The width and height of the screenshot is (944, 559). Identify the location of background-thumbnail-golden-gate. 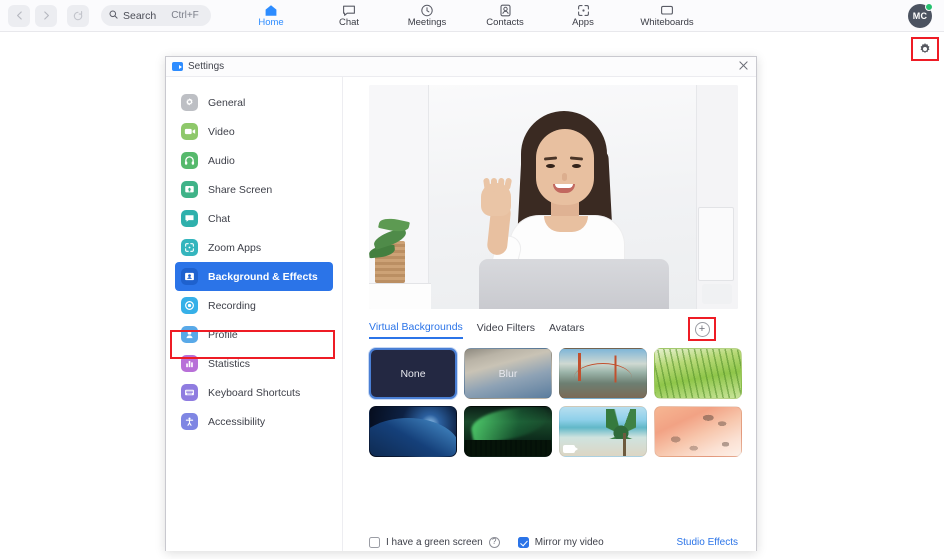
(603, 373).